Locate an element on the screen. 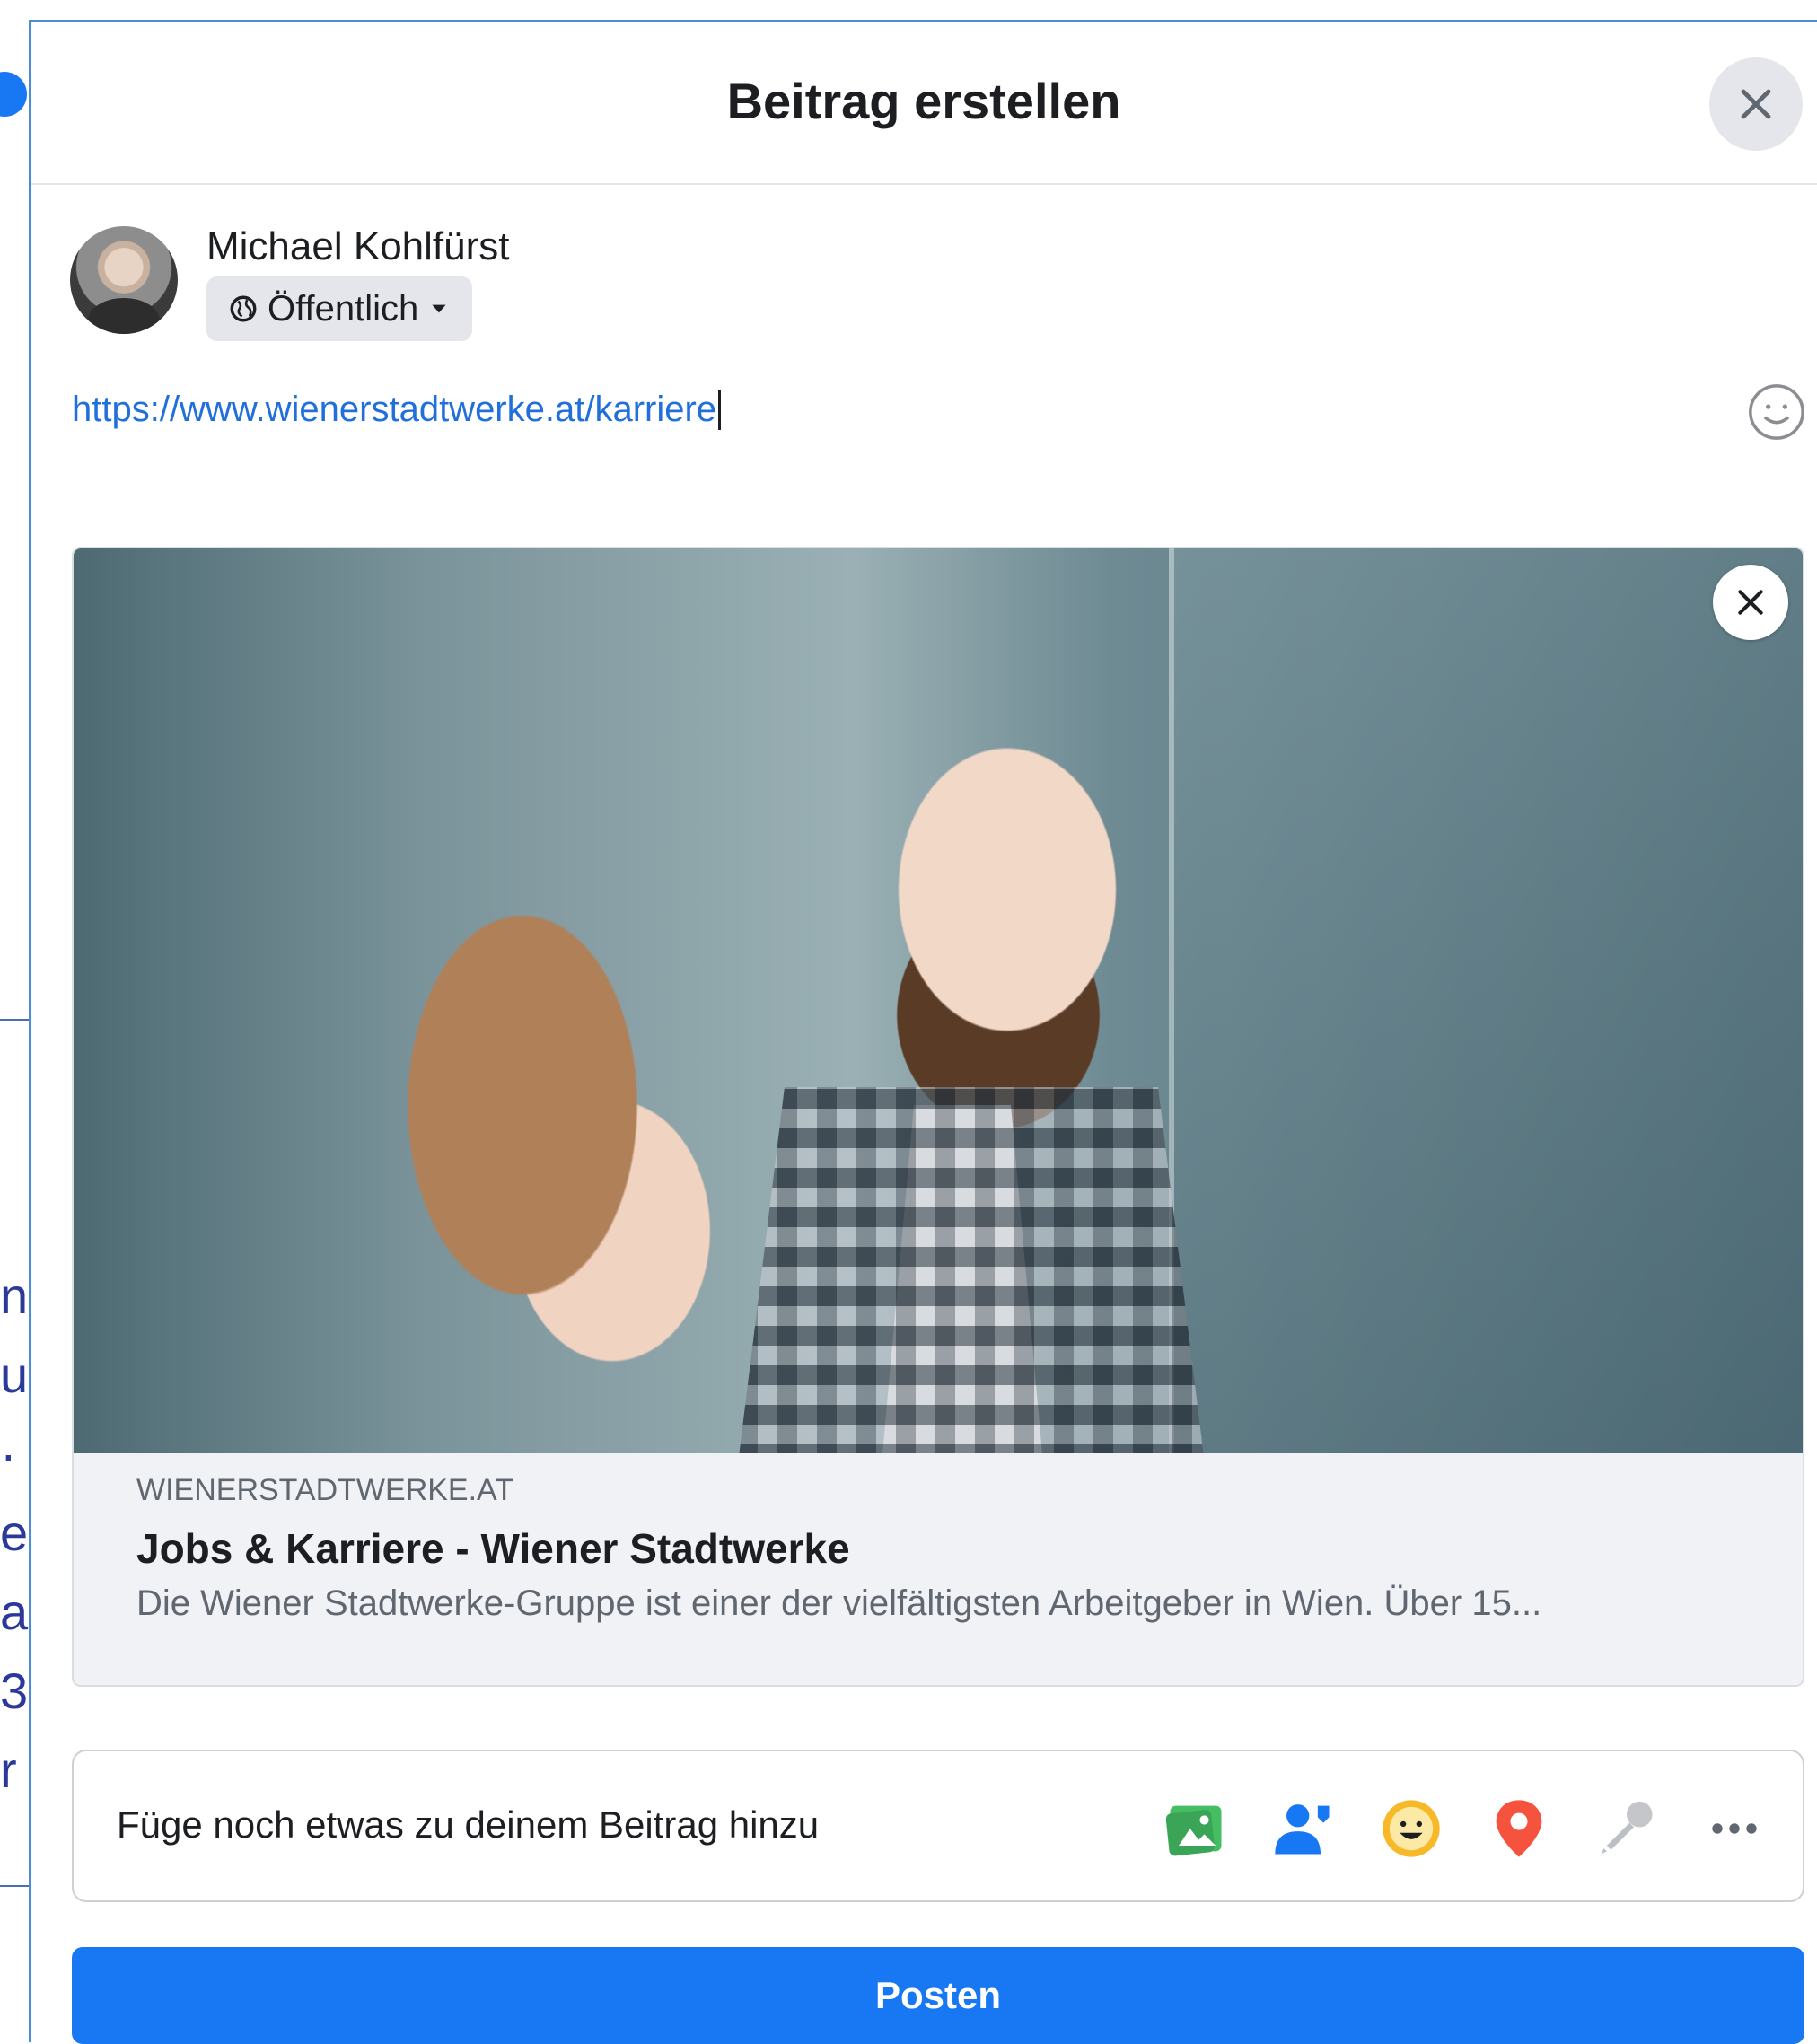 The image size is (1817, 2044). post-text-input: https://www.wienerstadtwerke.at/karriere is located at coordinates (397, 410).